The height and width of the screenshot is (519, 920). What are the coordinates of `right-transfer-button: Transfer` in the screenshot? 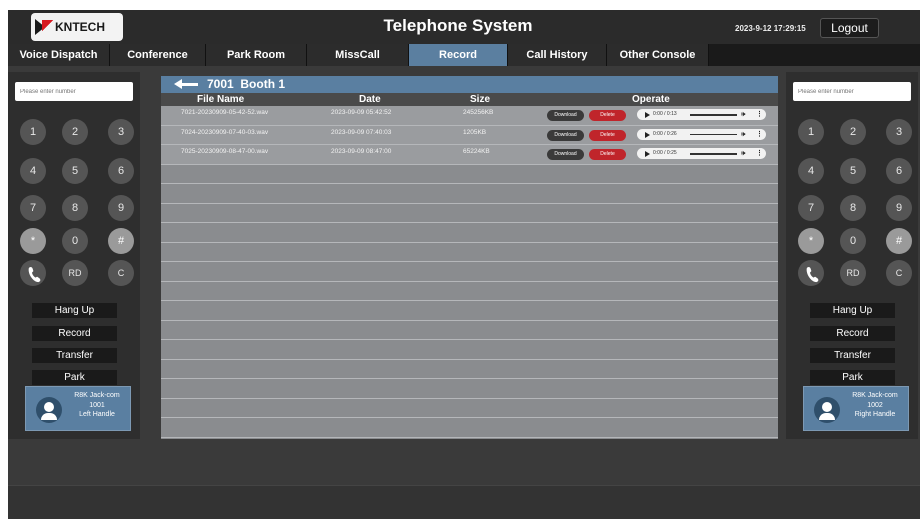 It's located at (852, 355).